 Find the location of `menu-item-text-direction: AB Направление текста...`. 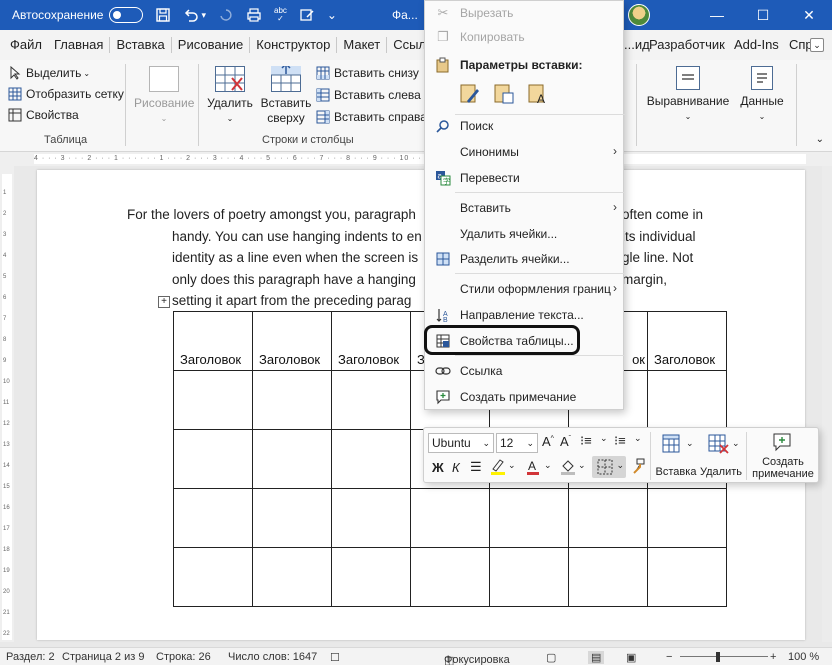

menu-item-text-direction: AB Направление текста... is located at coordinates (525, 315).